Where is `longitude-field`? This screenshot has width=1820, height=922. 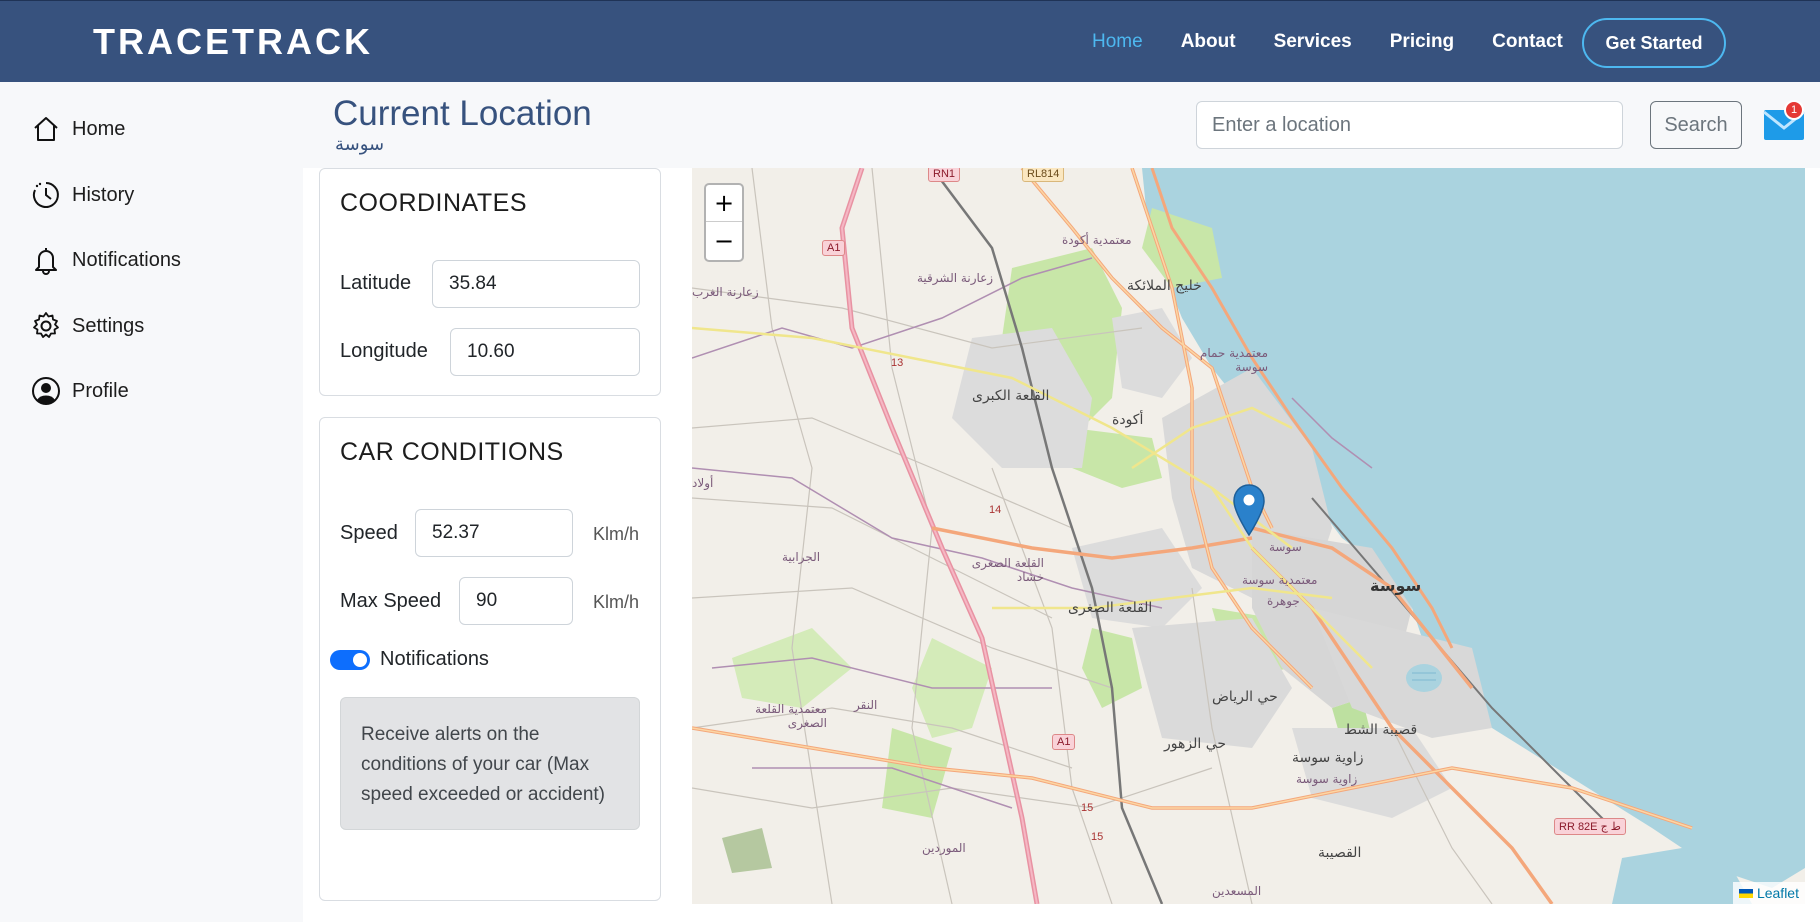
longitude-field is located at coordinates (545, 352).